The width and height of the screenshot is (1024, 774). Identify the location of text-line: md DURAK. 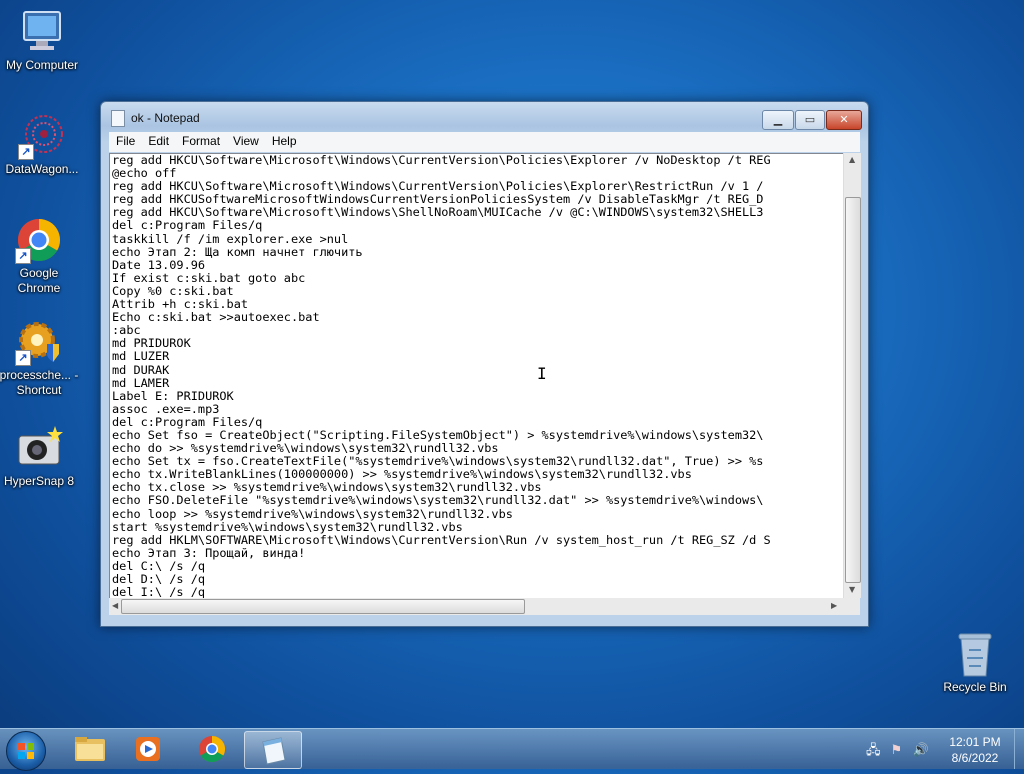
(141, 370).